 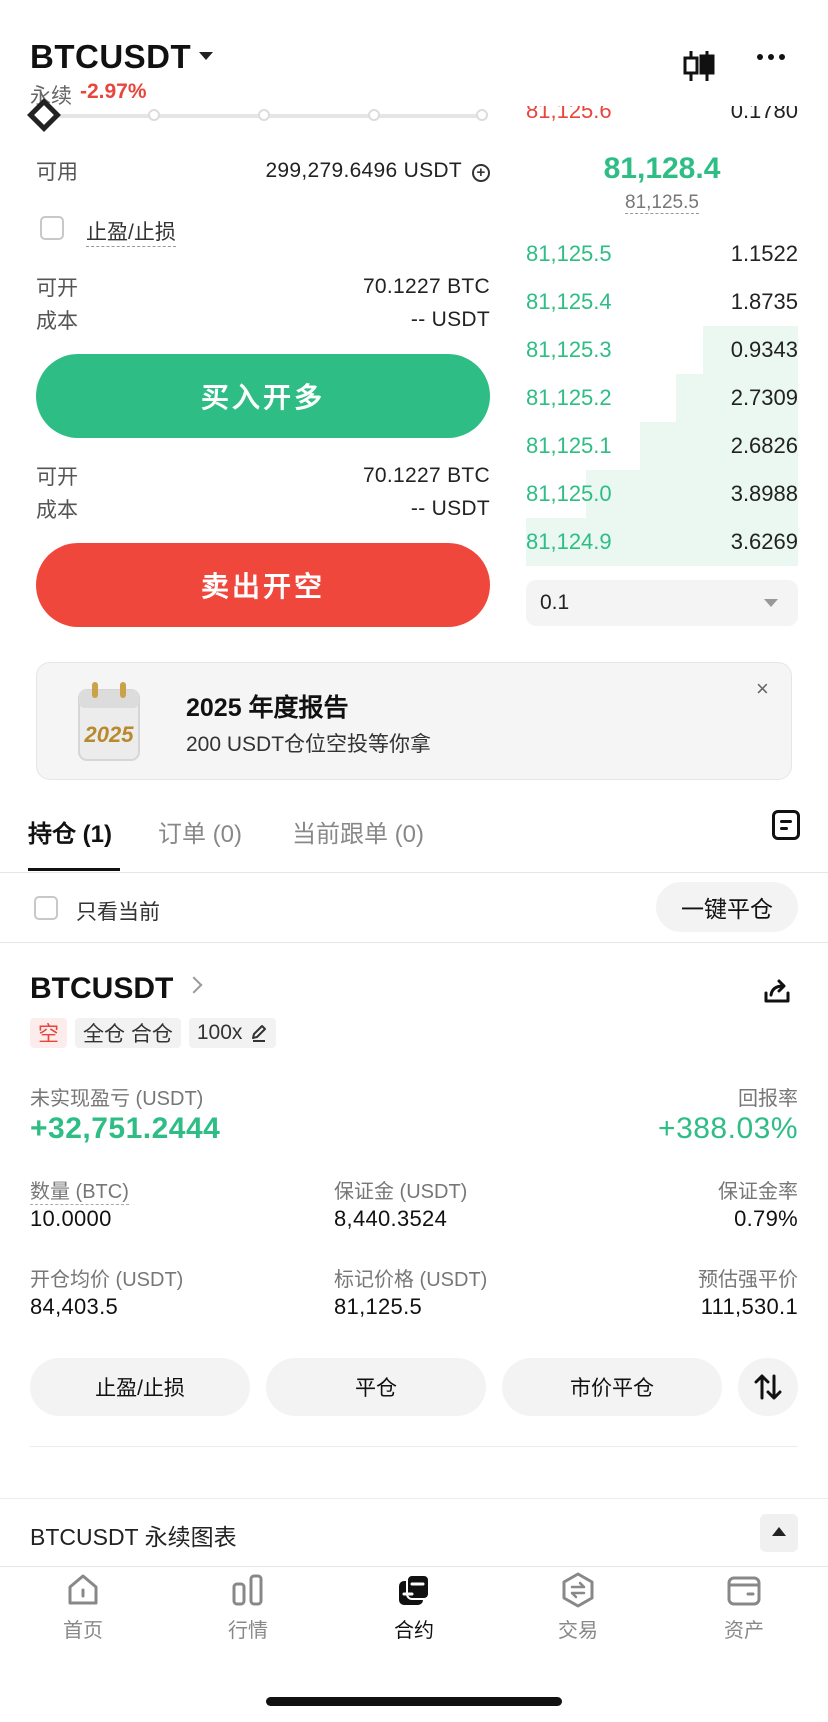 What do you see at coordinates (70, 831) in the screenshot?
I see `tab-positions: 持仓 (1)` at bounding box center [70, 831].